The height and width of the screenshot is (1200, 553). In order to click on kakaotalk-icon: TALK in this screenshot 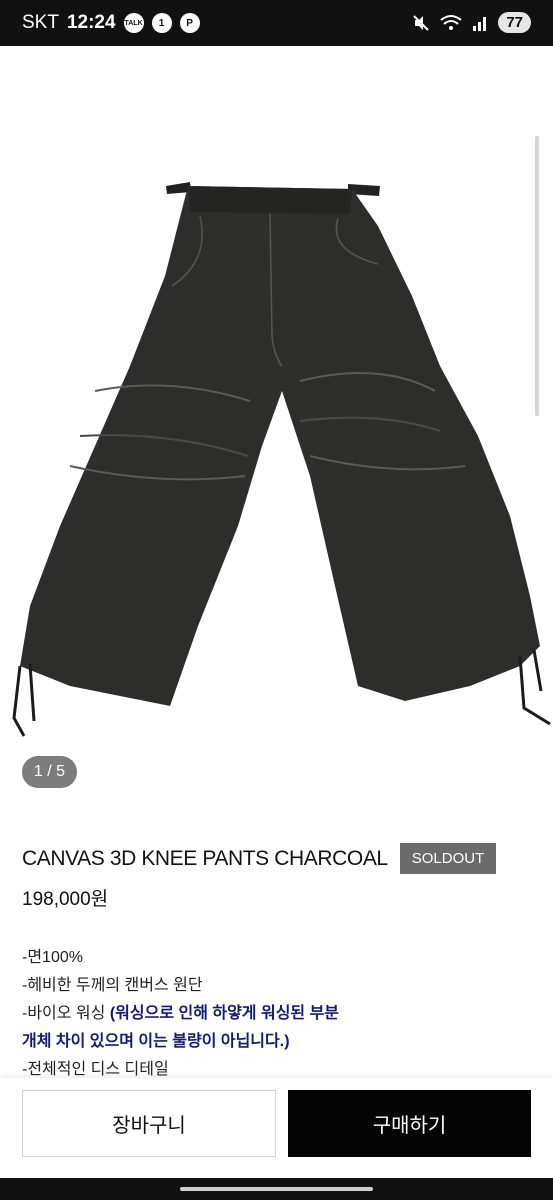, I will do `click(133, 23)`.